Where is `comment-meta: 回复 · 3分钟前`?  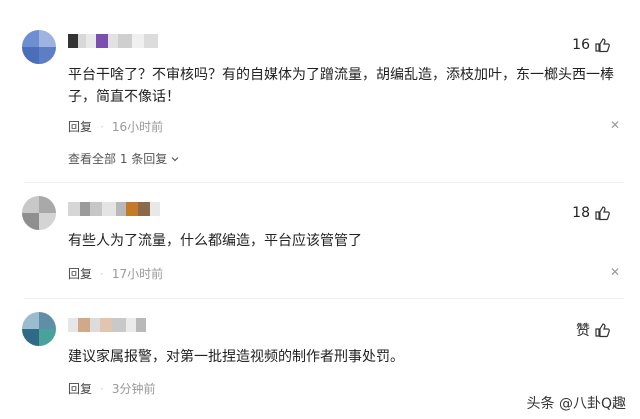
comment-meta: 回复 · 3分钟前 is located at coordinates (111, 388).